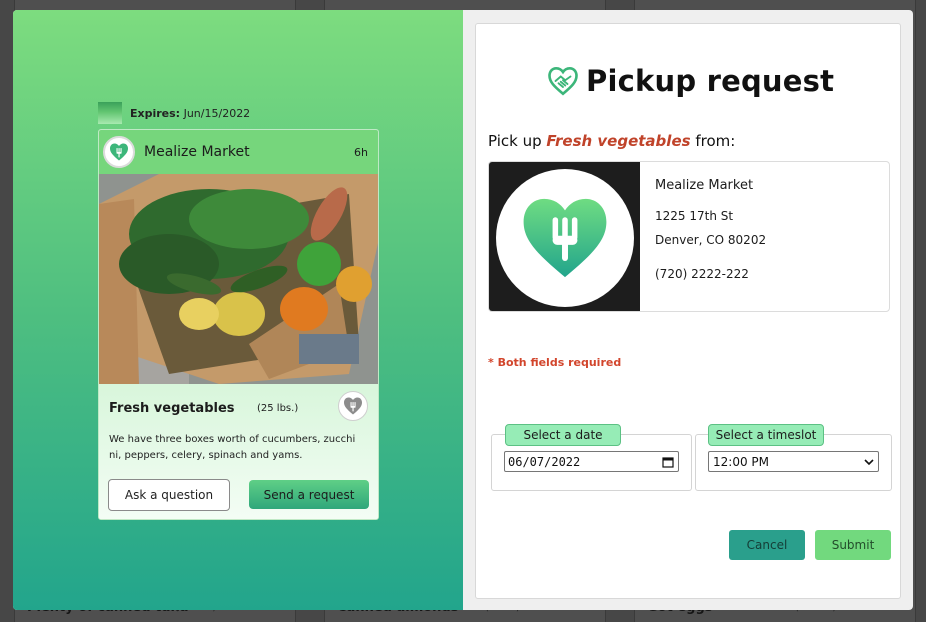 This screenshot has height=622, width=926. I want to click on listing-photo, so click(238, 279).